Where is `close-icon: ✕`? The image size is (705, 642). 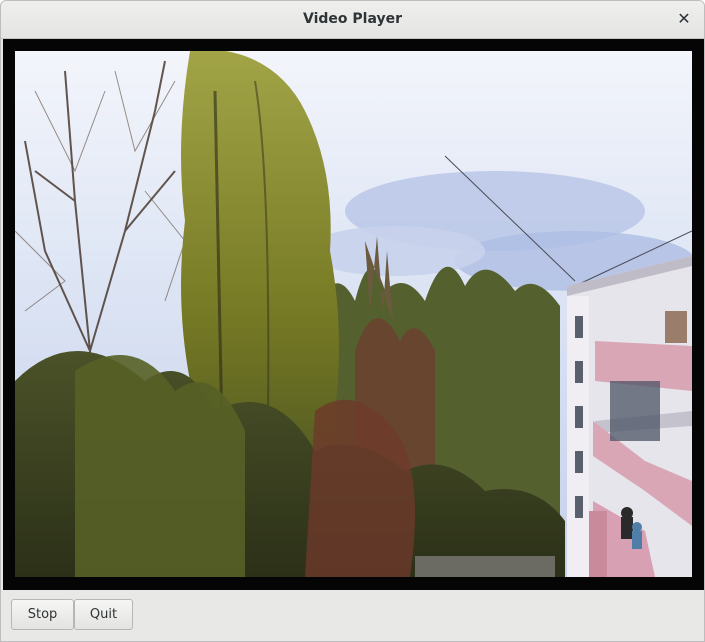 close-icon: ✕ is located at coordinates (684, 19).